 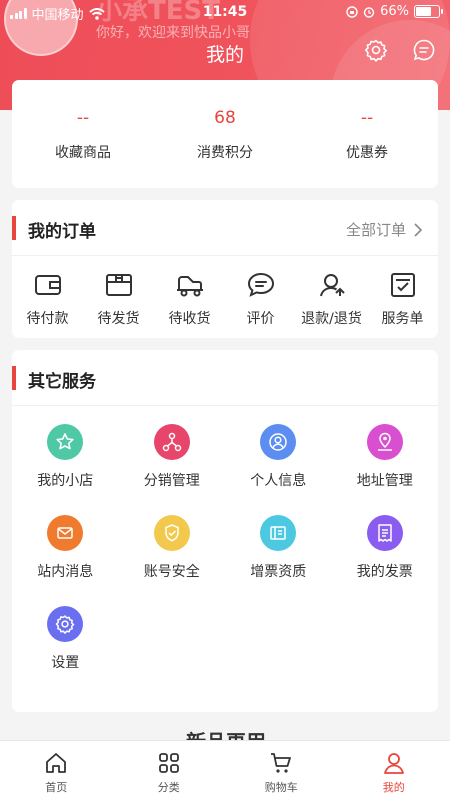 I want to click on services-header: 其它服务, so click(x=225, y=378).